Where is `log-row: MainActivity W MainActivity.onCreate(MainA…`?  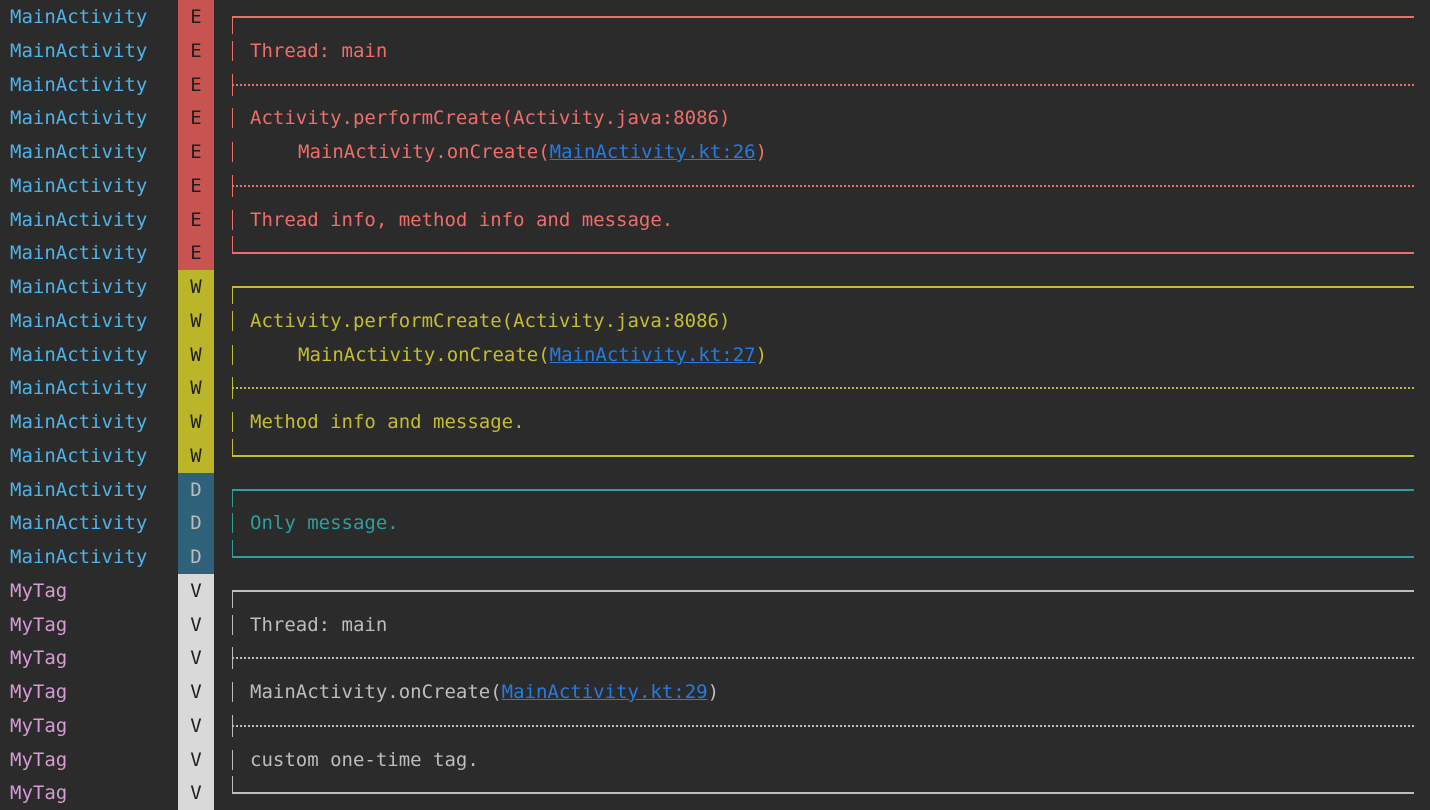 log-row: MainActivity W MainActivity.onCreate(MainA… is located at coordinates (715, 354).